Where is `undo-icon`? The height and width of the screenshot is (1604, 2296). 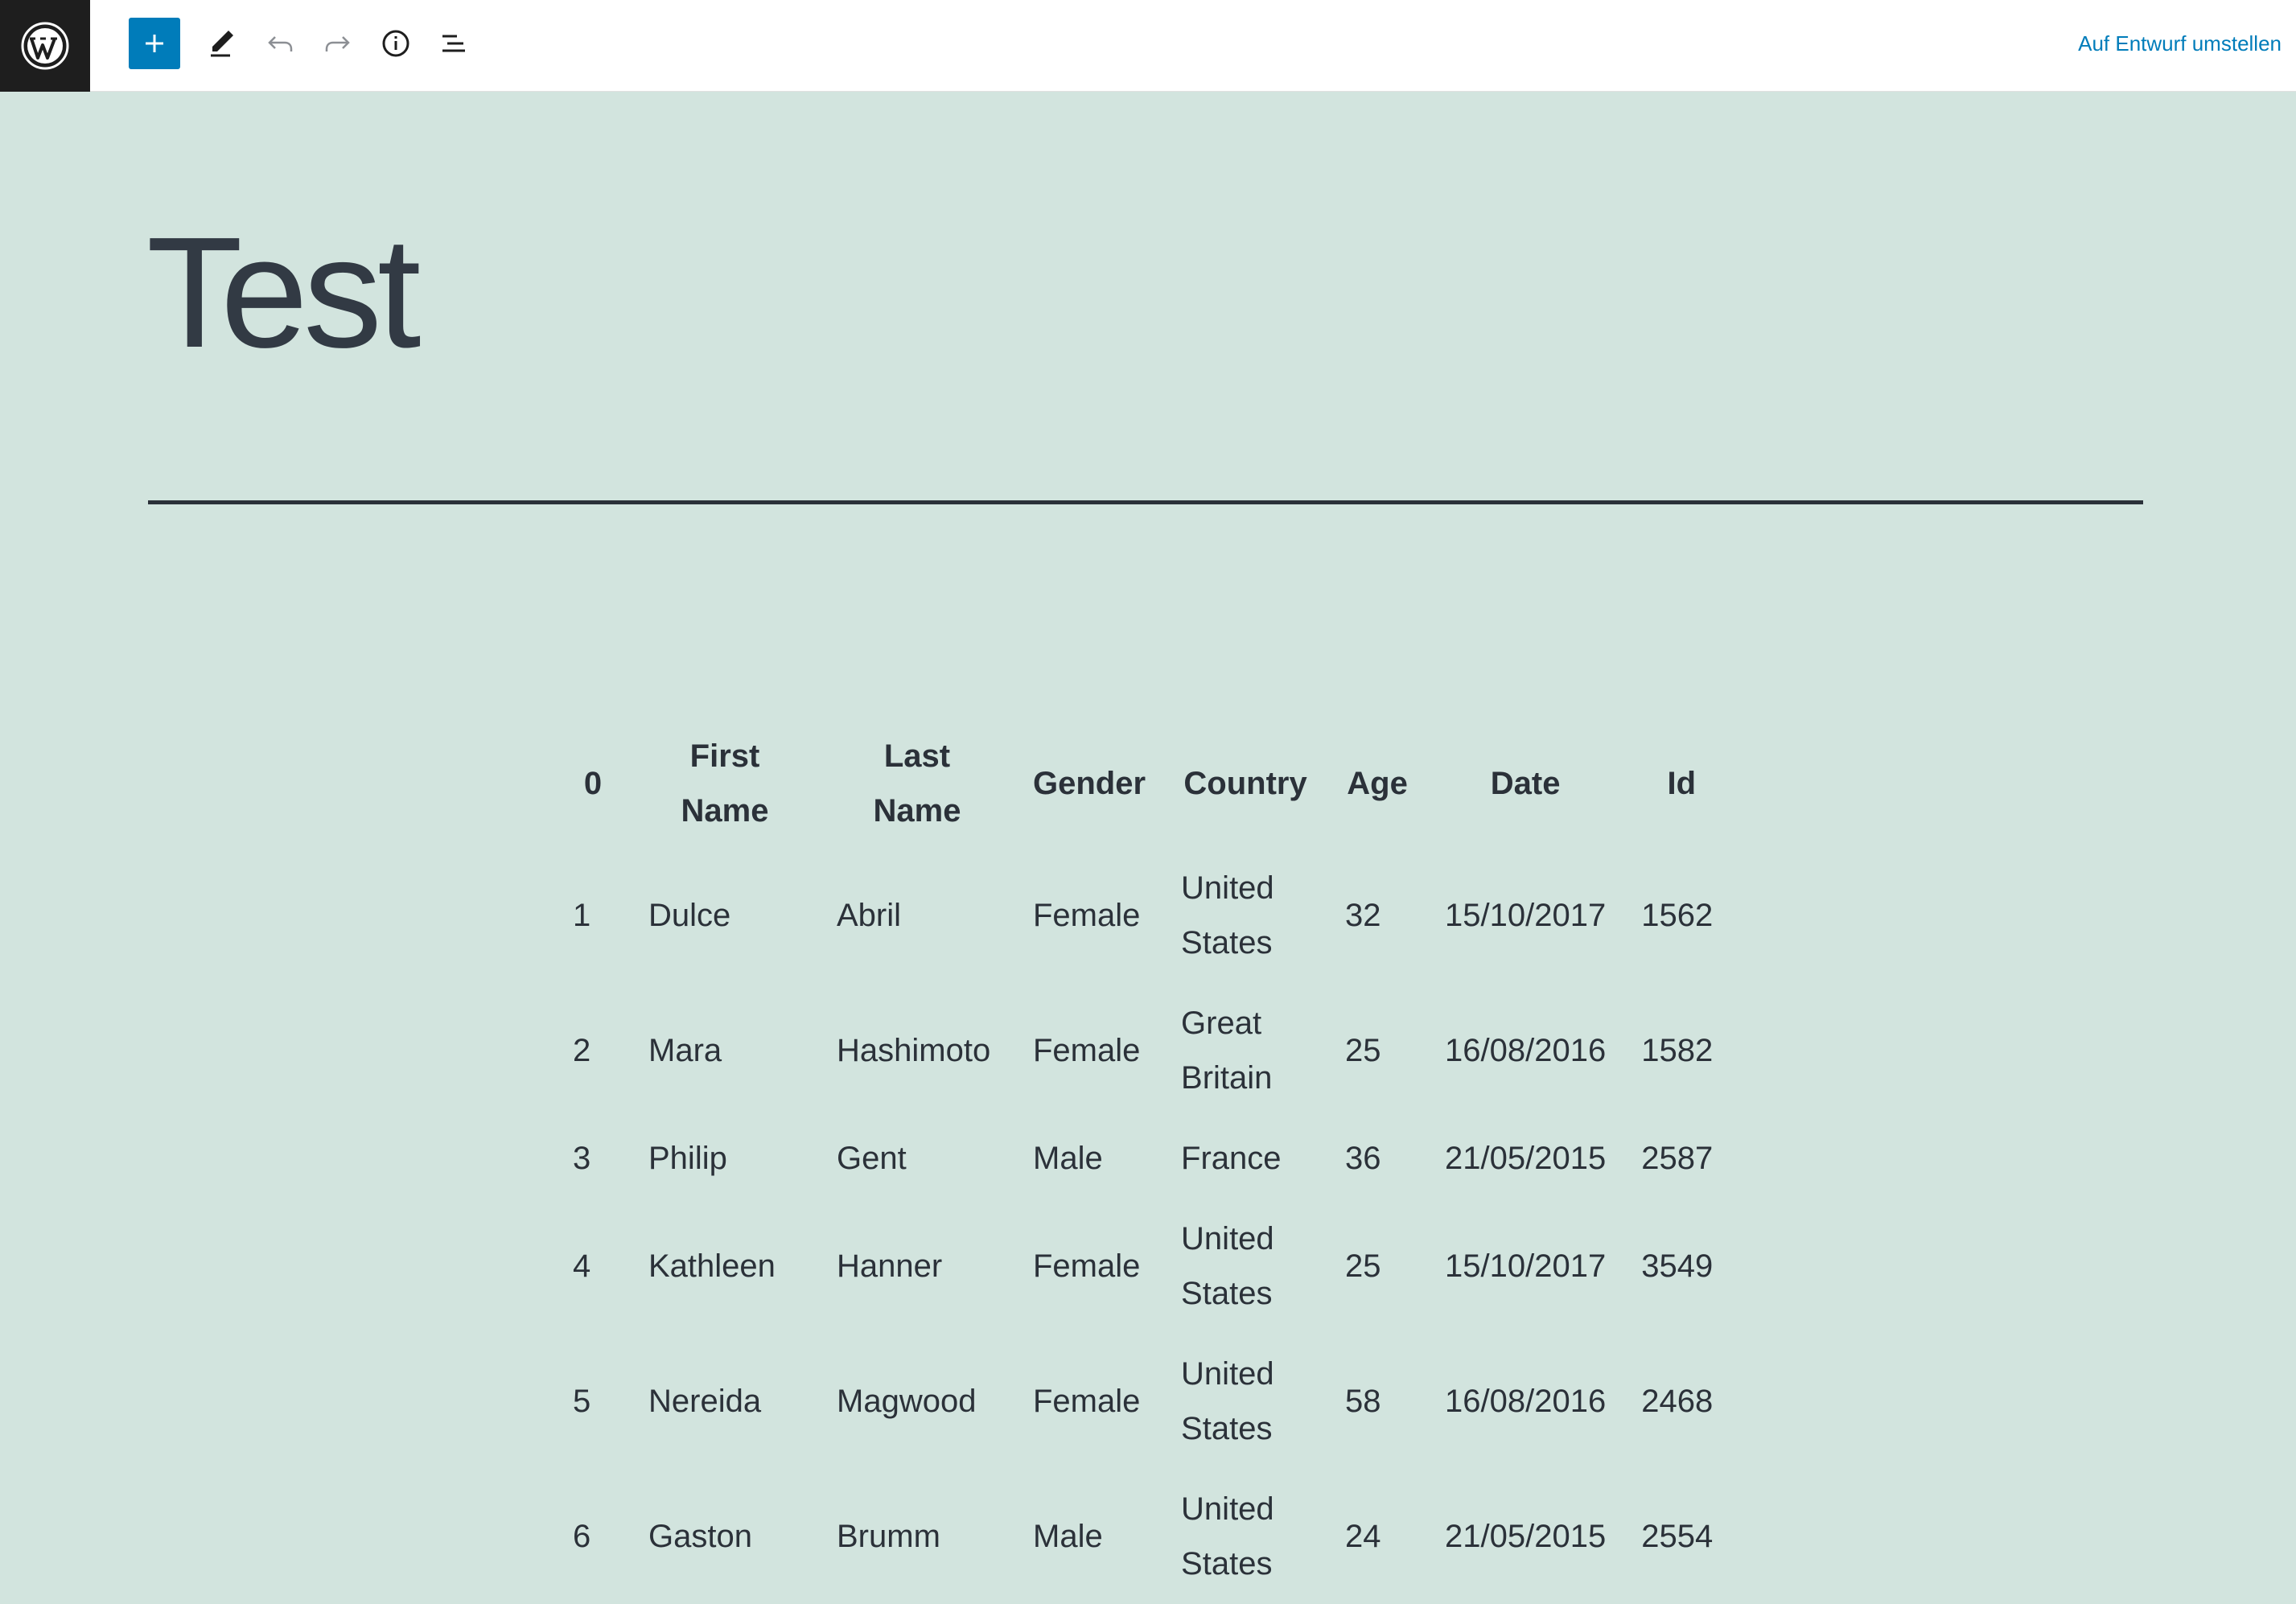
undo-icon is located at coordinates (280, 43).